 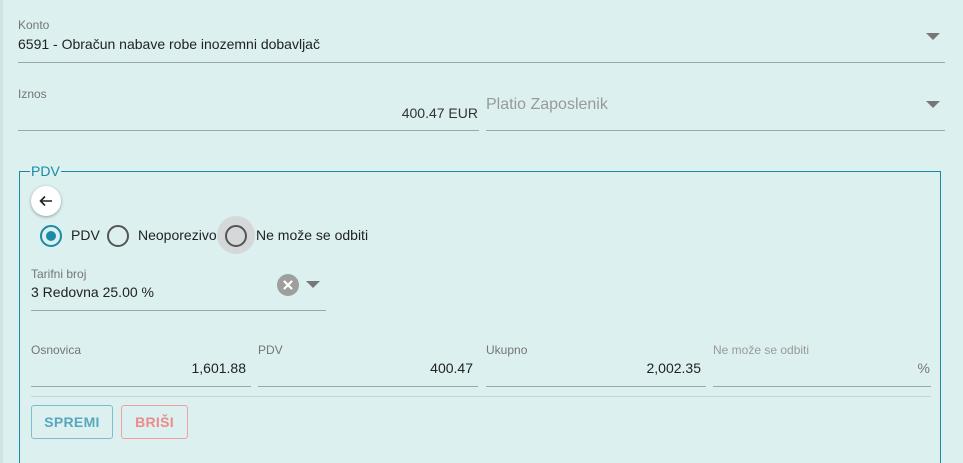 What do you see at coordinates (313, 284) in the screenshot?
I see `tarifni-dropdown-arrow-icon` at bounding box center [313, 284].